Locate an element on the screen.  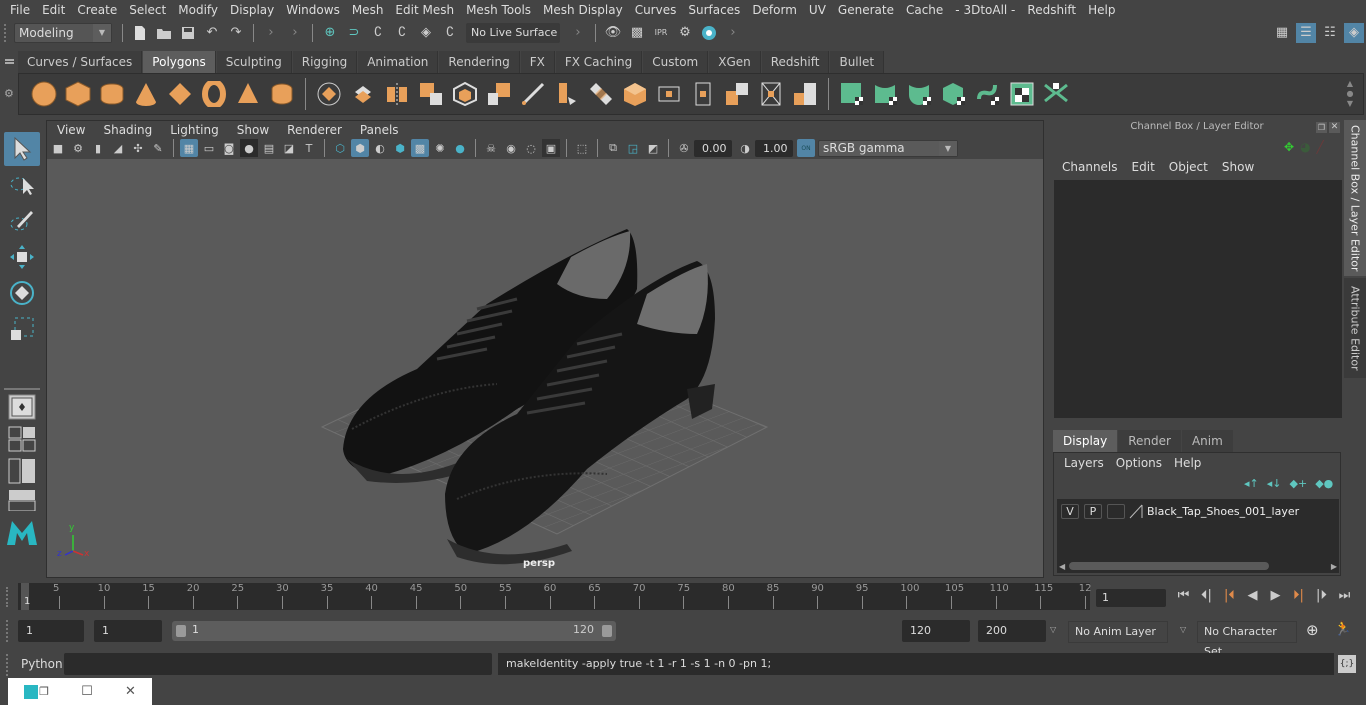
layer-list-hscrollbar: ◀ ▶ is located at coordinates (1198, 566).